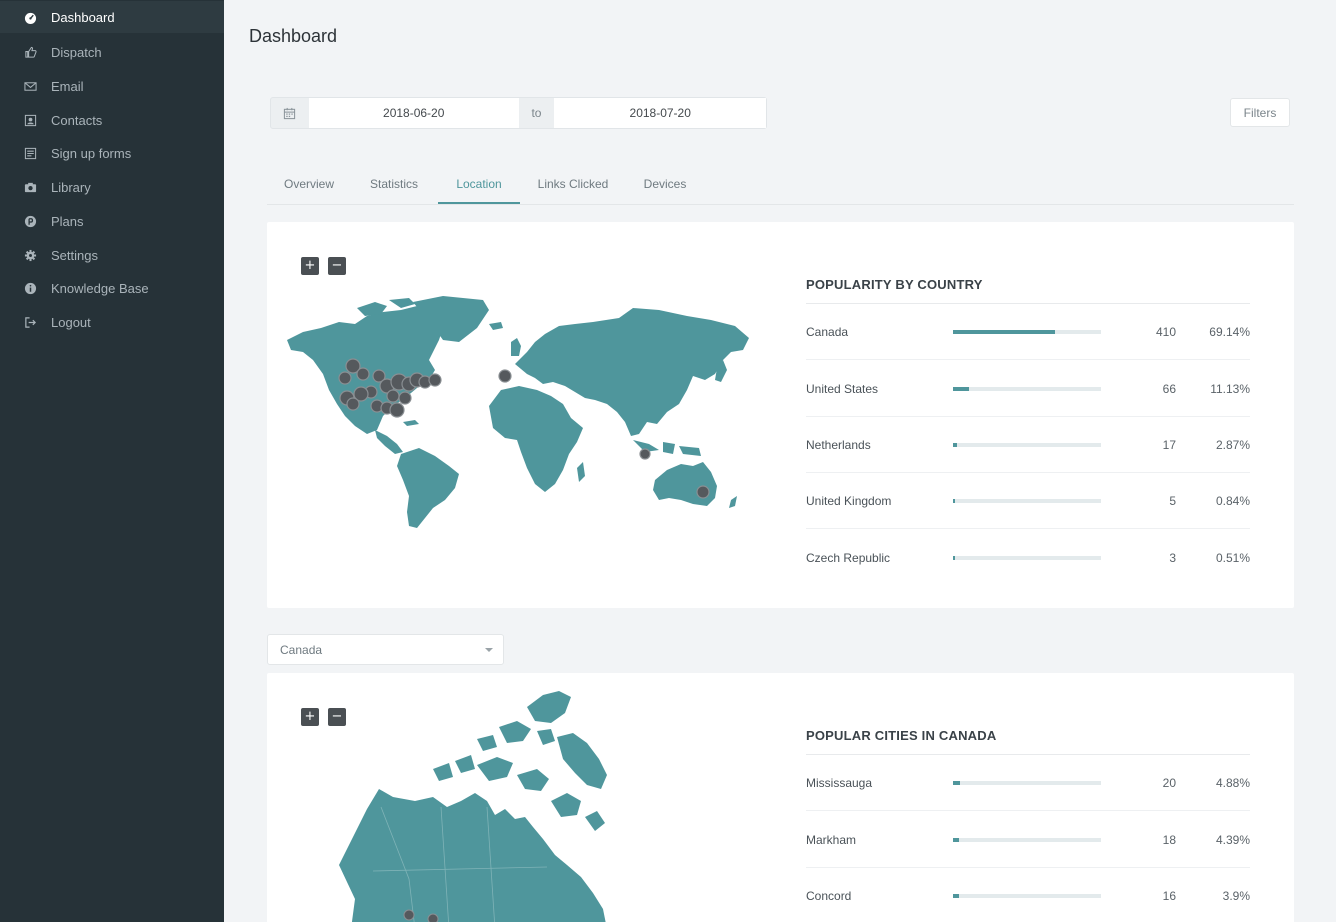 Image resolution: width=1336 pixels, height=922 pixels. I want to click on date-to-input, so click(660, 113).